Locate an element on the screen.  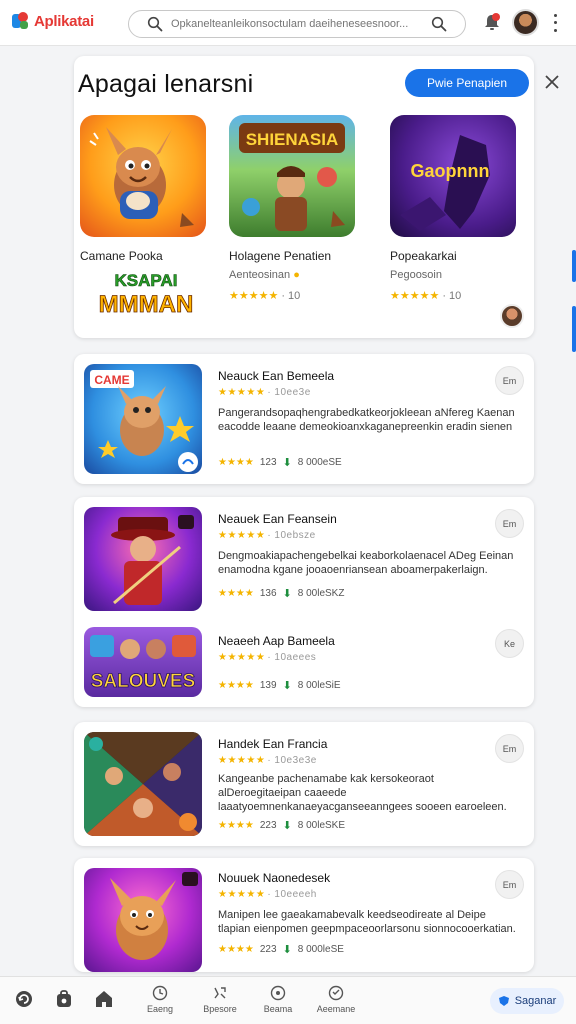
app-rating: ★★★★★ · 10e3e3e is located at coordinates (267, 760).